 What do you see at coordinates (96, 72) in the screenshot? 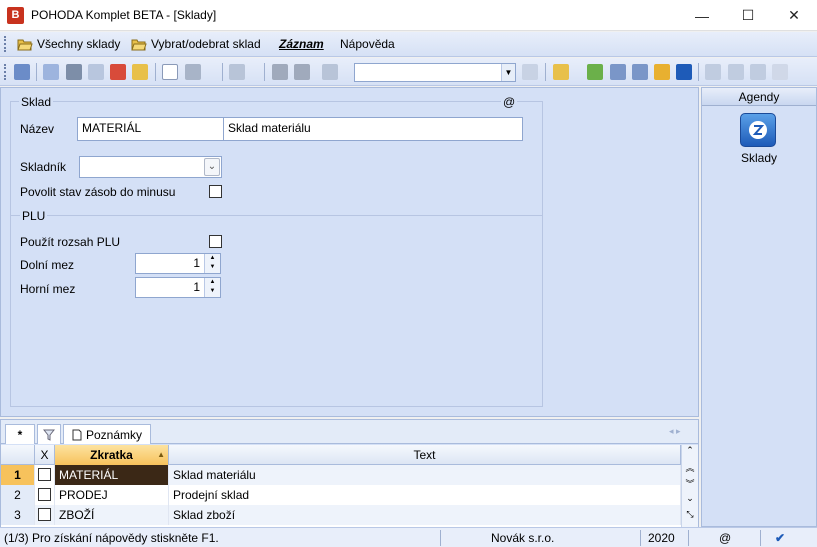
I see `preview-icon` at bounding box center [96, 72].